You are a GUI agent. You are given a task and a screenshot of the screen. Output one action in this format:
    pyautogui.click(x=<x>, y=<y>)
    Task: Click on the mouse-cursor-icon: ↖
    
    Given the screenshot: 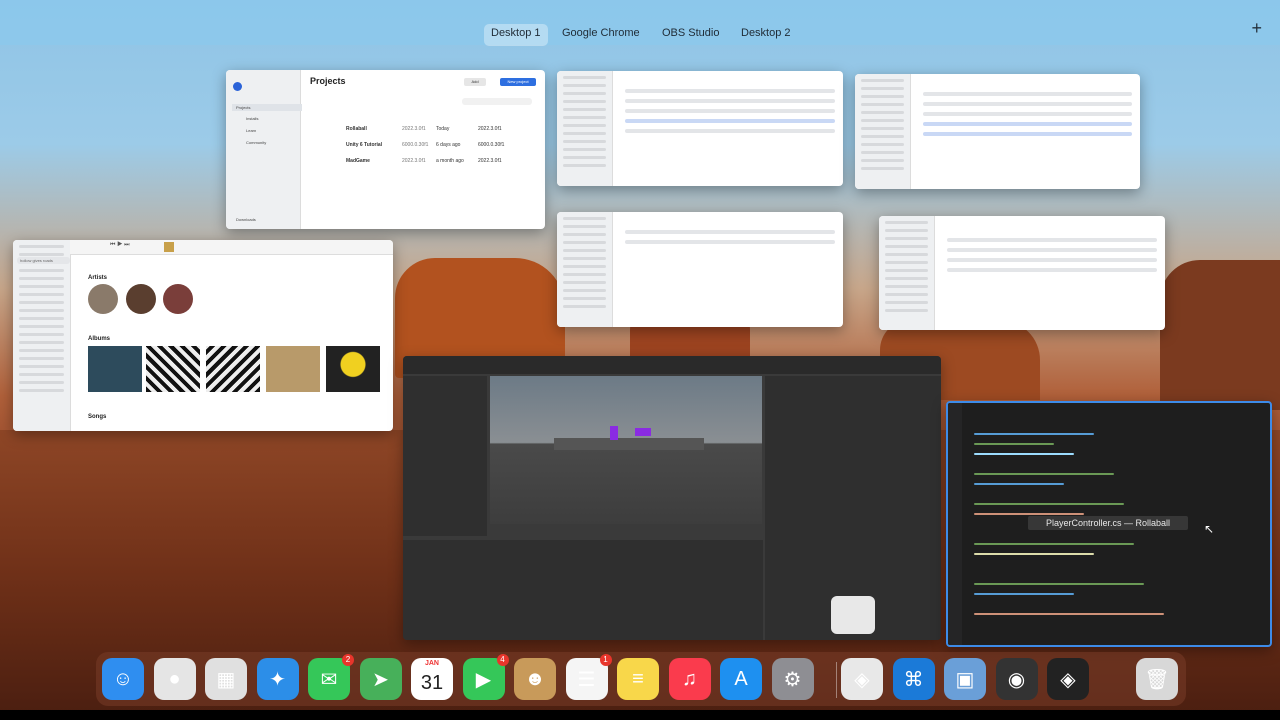 What is the action you would take?
    pyautogui.click(x=1209, y=529)
    